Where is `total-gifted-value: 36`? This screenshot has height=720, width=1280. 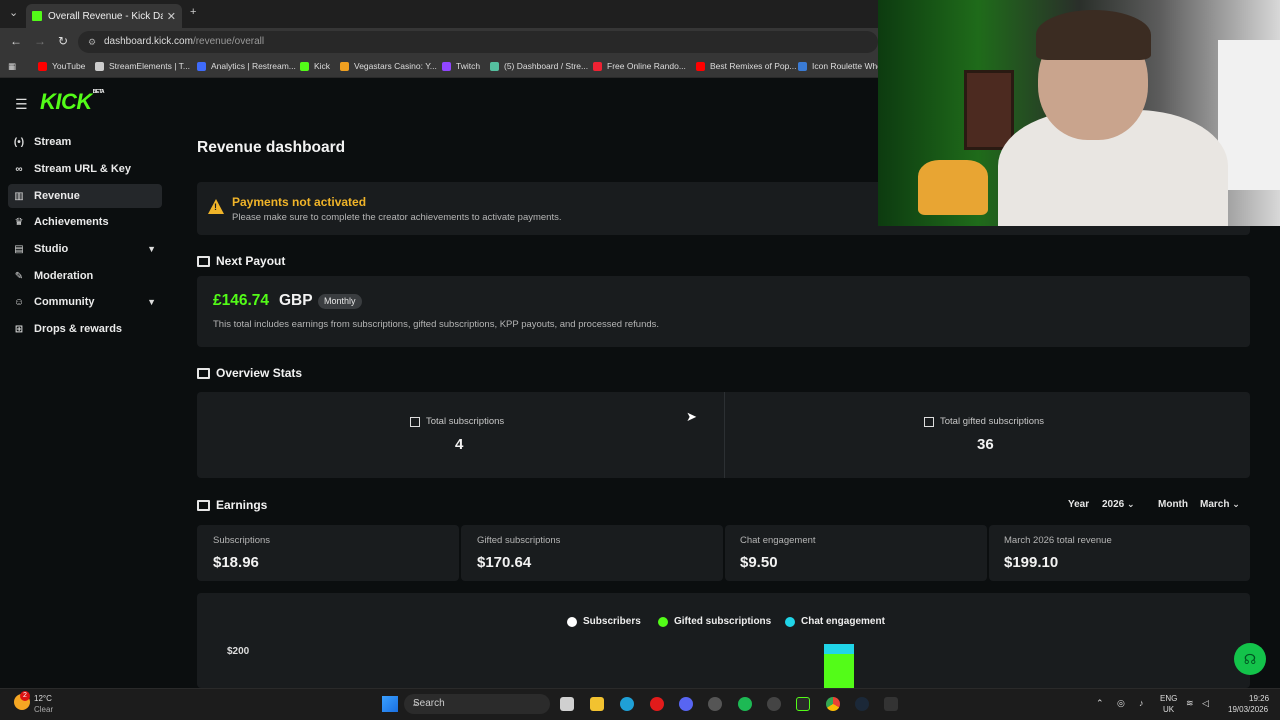 total-gifted-value: 36 is located at coordinates (985, 444).